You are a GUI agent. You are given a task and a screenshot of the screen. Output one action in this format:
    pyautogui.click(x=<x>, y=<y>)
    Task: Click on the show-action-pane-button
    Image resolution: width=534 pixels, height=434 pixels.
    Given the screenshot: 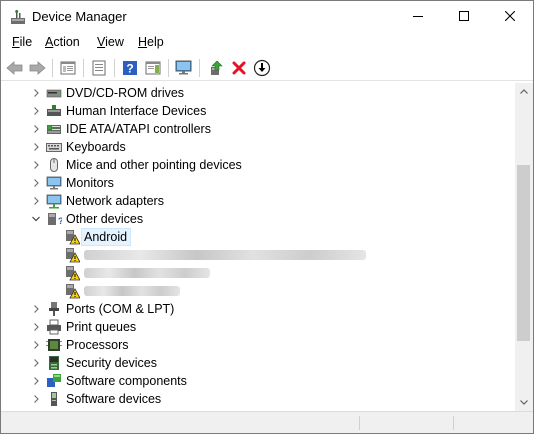 What is the action you would take?
    pyautogui.click(x=153, y=68)
    